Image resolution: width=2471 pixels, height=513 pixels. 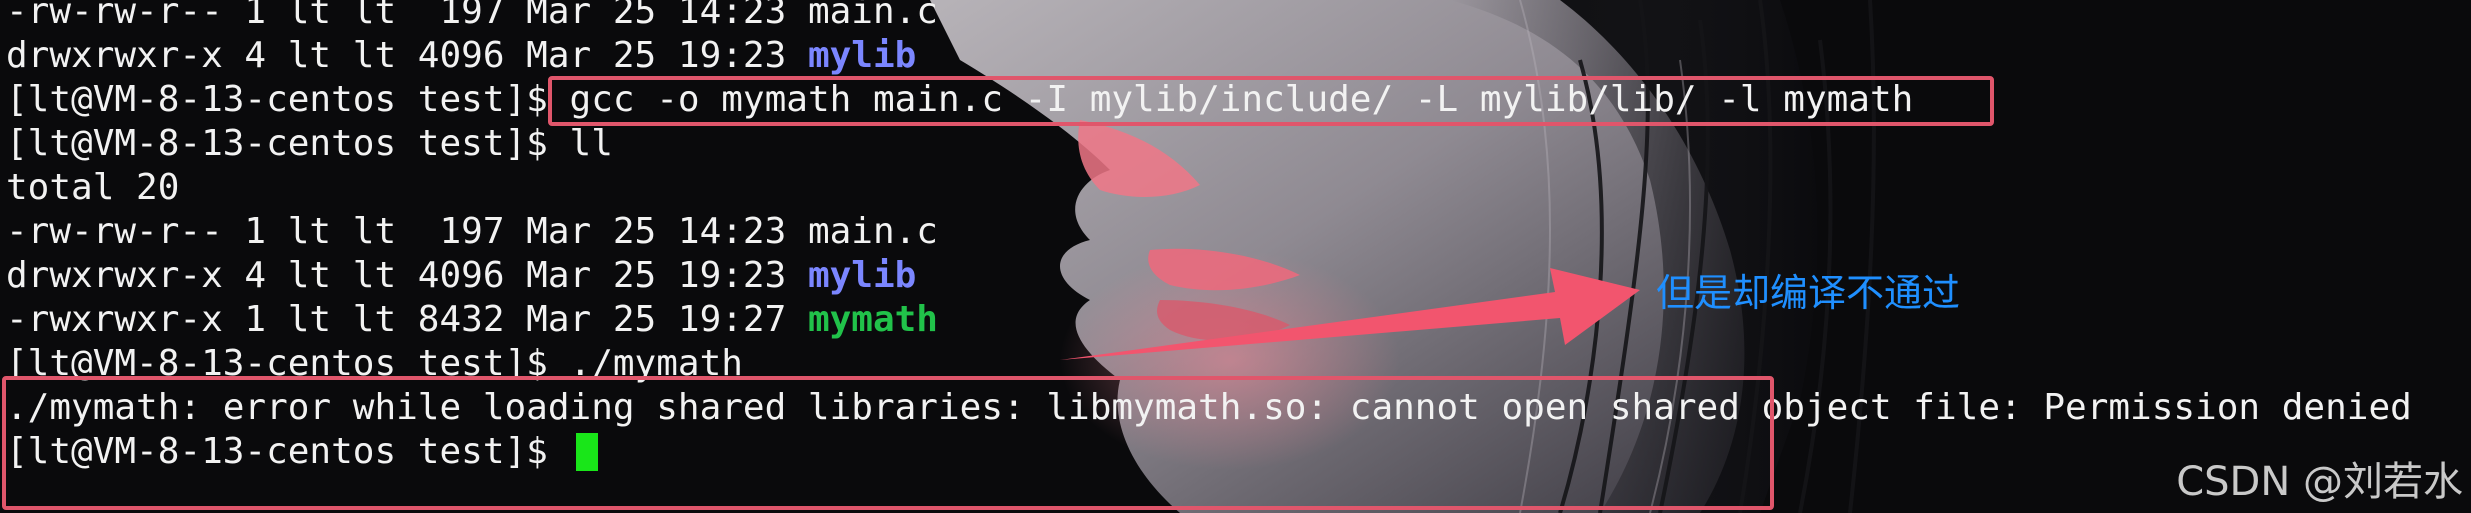 What do you see at coordinates (93, 187) in the screenshot?
I see `total-line: total 20` at bounding box center [93, 187].